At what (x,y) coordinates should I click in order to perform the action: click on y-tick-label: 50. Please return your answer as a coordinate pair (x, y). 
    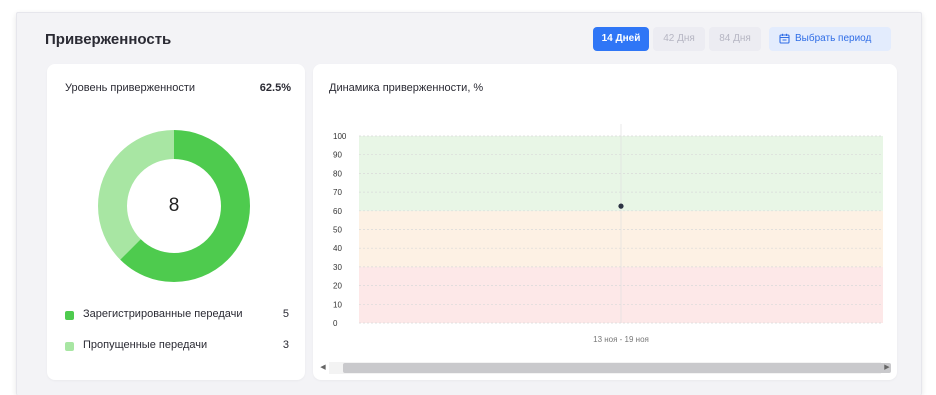
    Looking at the image, I should click on (337, 230).